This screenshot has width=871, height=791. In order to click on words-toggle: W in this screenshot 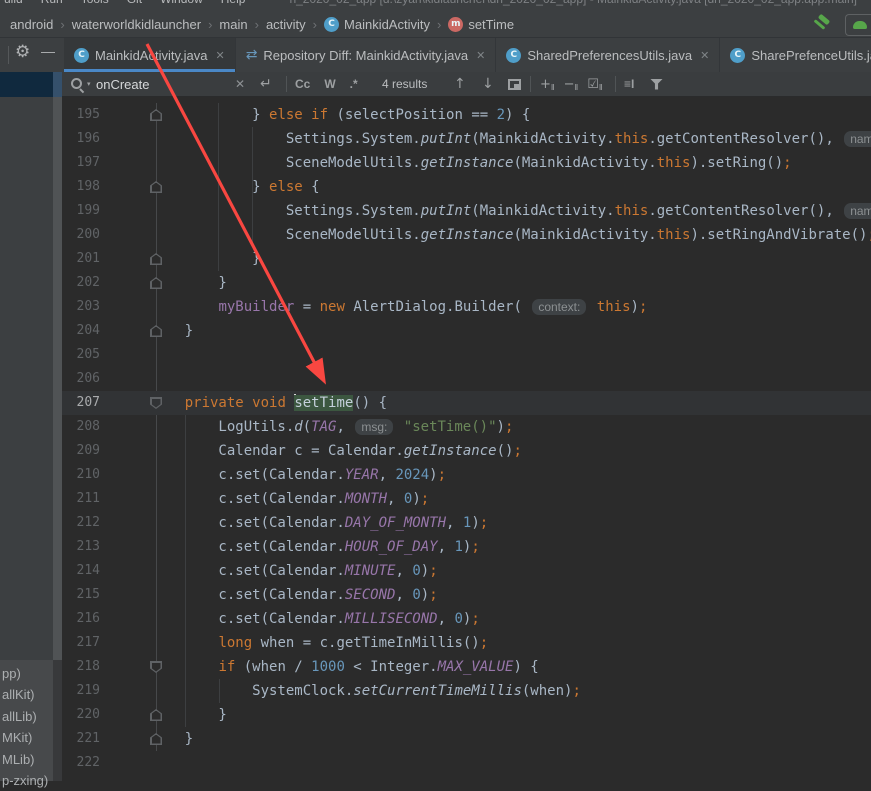, I will do `click(329, 84)`.